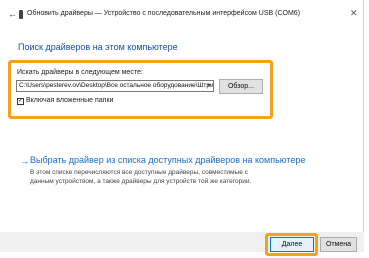 This screenshot has width=369, height=258. Describe the element at coordinates (98, 47) in the screenshot. I see `page-heading: Поиск драйверов на этом компьютере` at that location.